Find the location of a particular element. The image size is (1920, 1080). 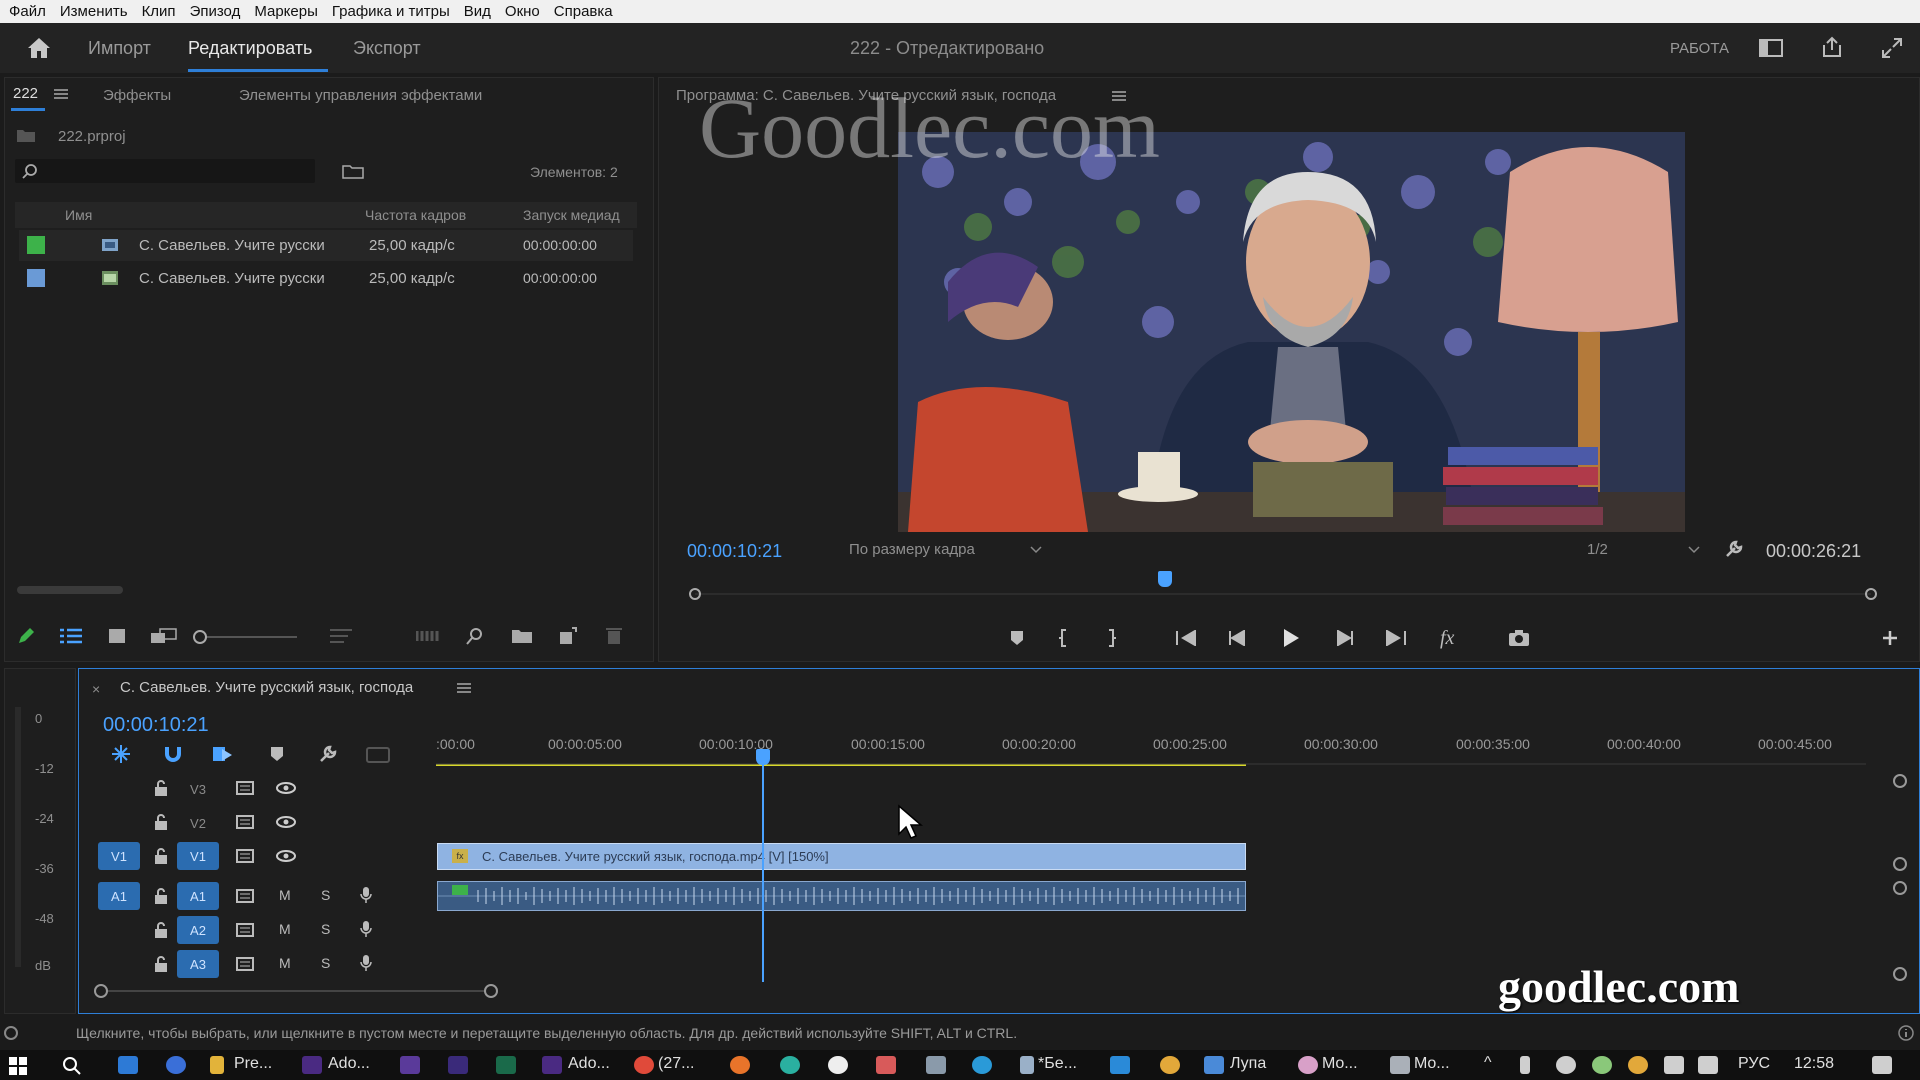

search-icon is located at coordinates (72, 1066).